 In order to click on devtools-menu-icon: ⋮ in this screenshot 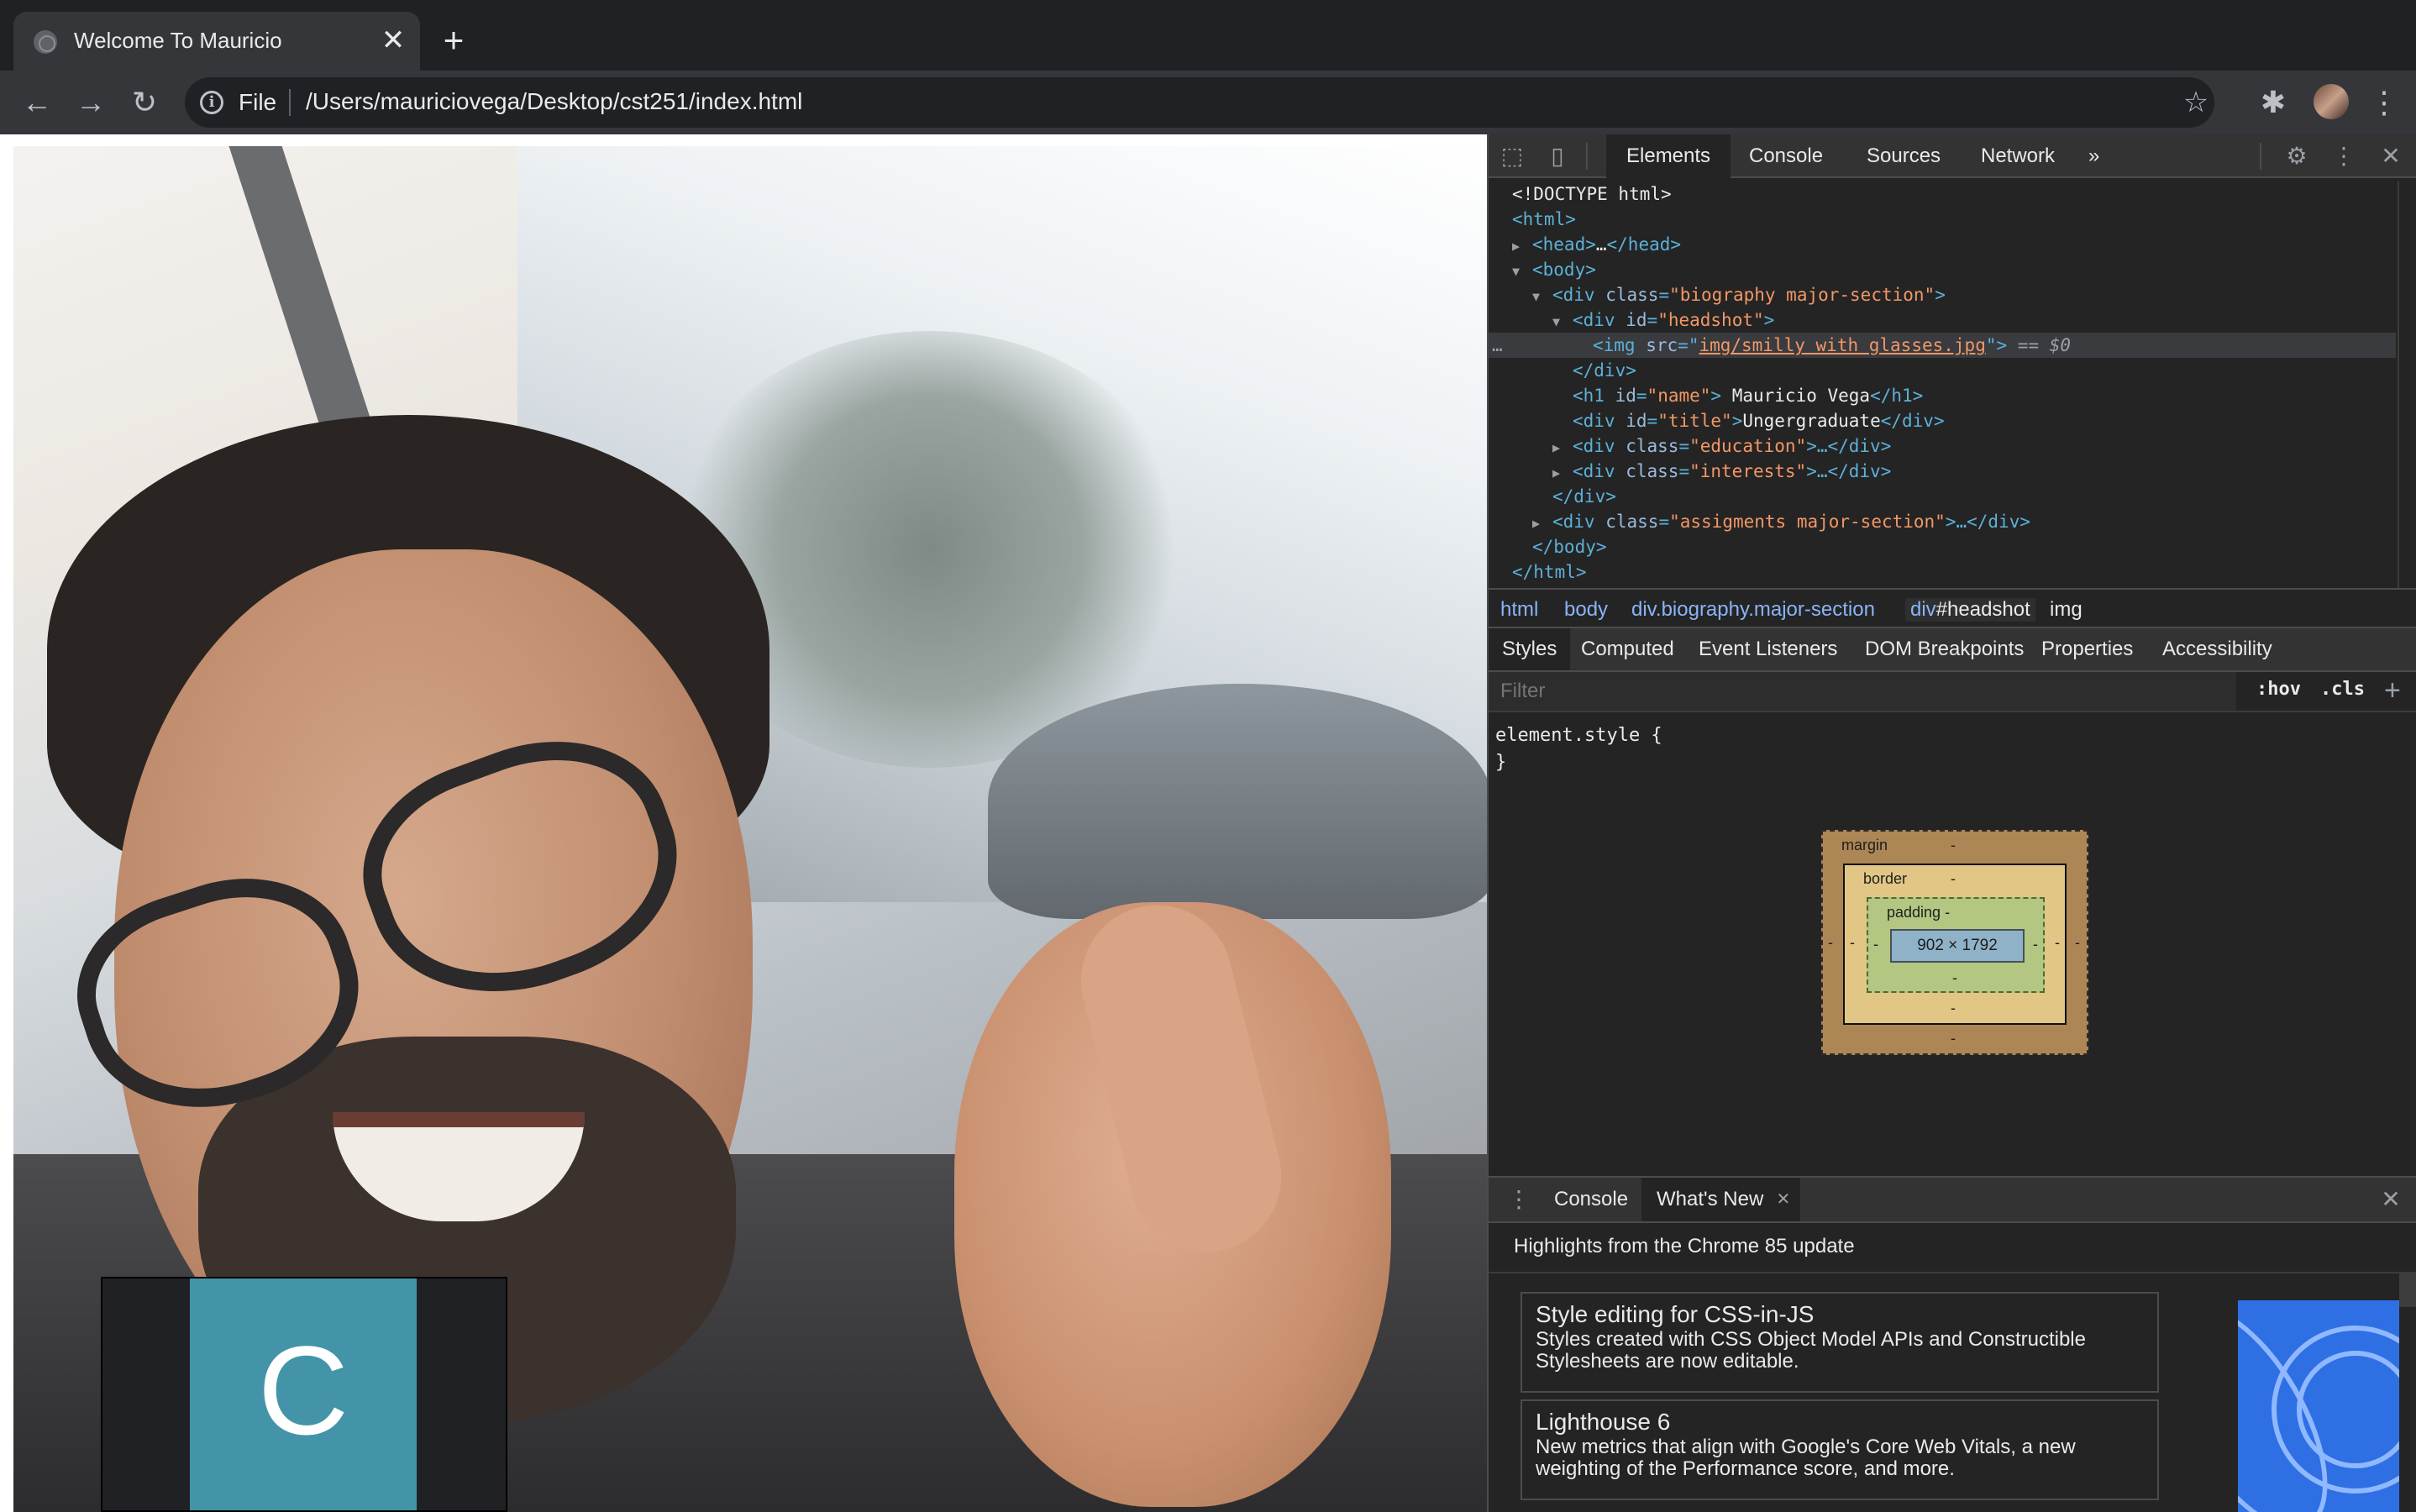, I will do `click(2343, 156)`.